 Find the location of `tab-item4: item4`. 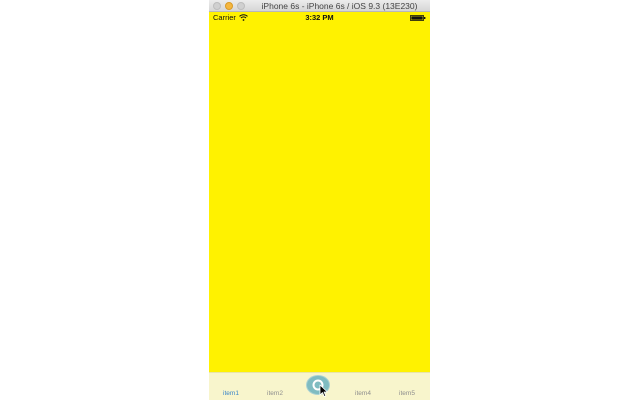

tab-item4: item4 is located at coordinates (363, 395).